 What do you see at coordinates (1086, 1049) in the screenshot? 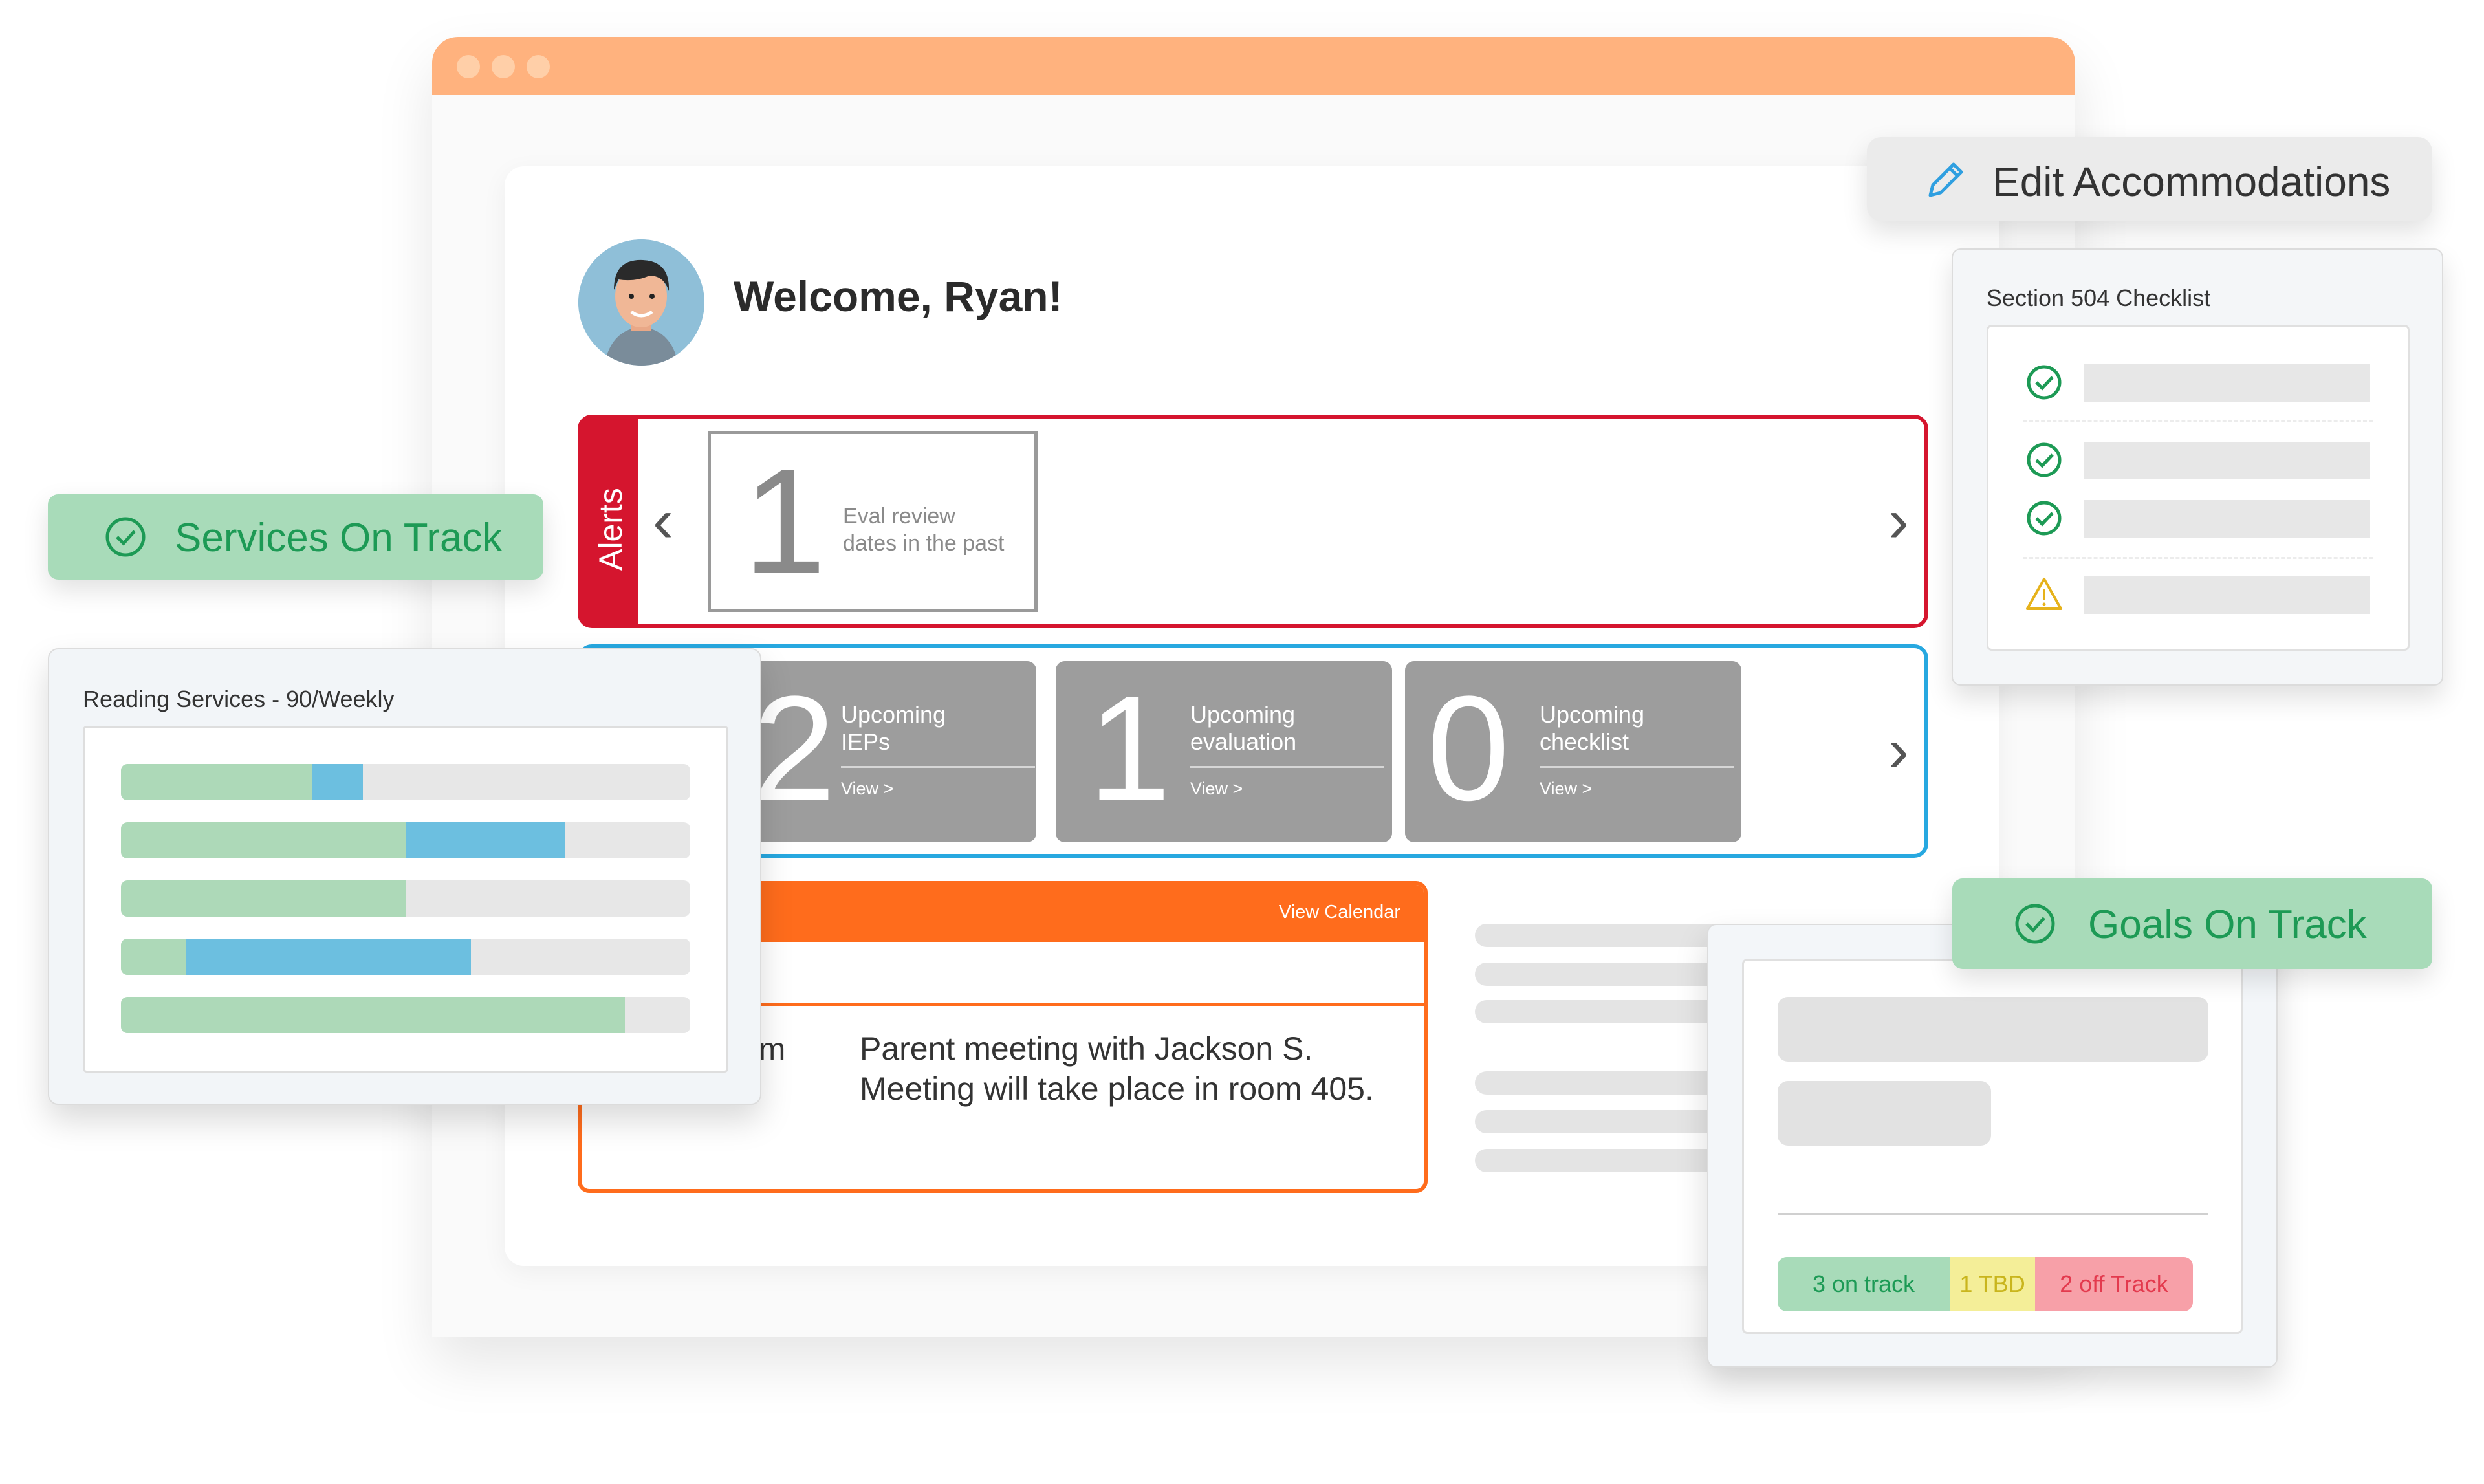
I see `event-line1: Parent meeting with Jackson S.` at bounding box center [1086, 1049].